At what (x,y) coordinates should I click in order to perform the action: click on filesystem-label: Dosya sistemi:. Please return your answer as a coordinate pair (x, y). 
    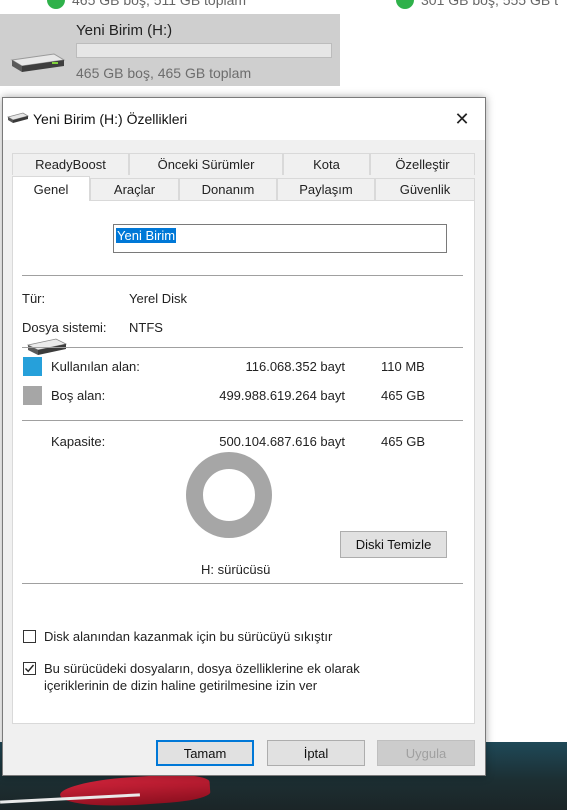
    Looking at the image, I should click on (64, 327).